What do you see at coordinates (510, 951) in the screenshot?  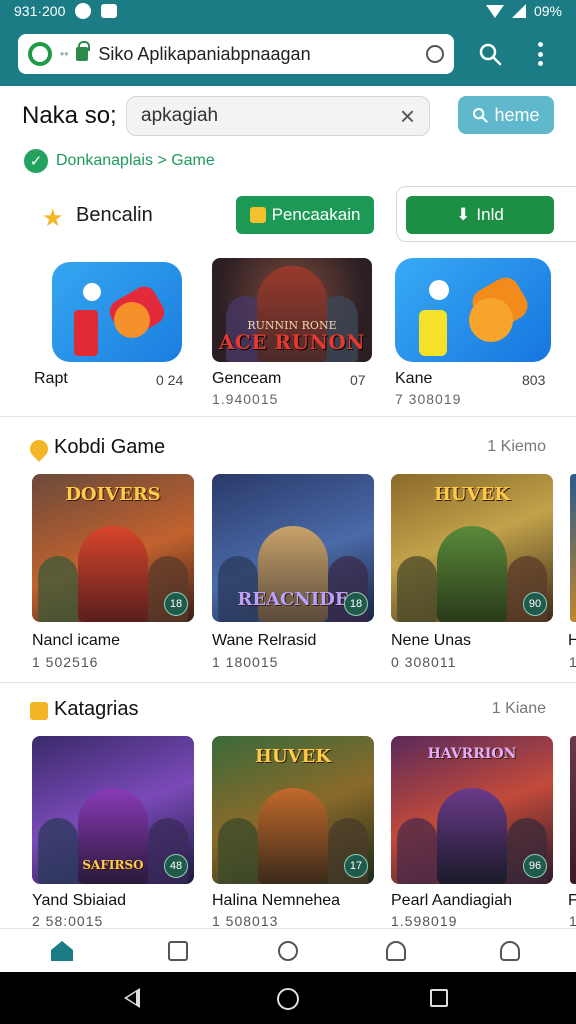 I see `profile-icon` at bounding box center [510, 951].